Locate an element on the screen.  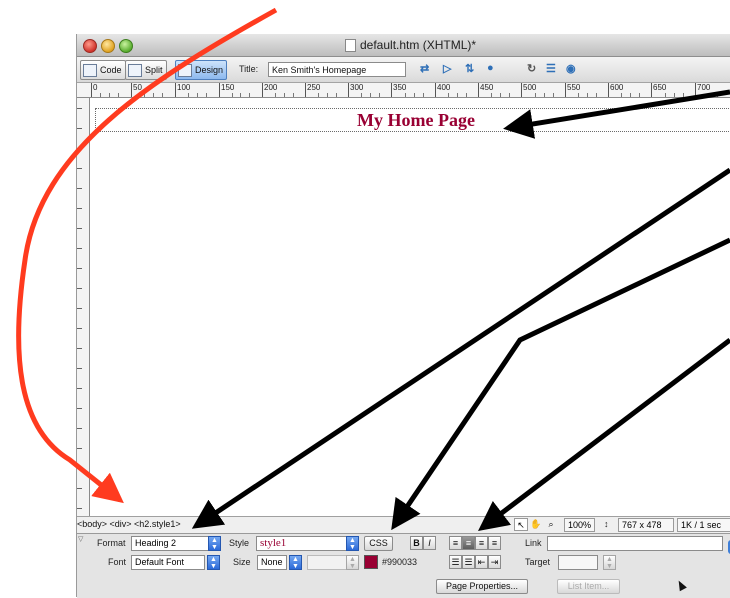
preview-in-browser-icon: ▷ is located at coordinates (447, 68).